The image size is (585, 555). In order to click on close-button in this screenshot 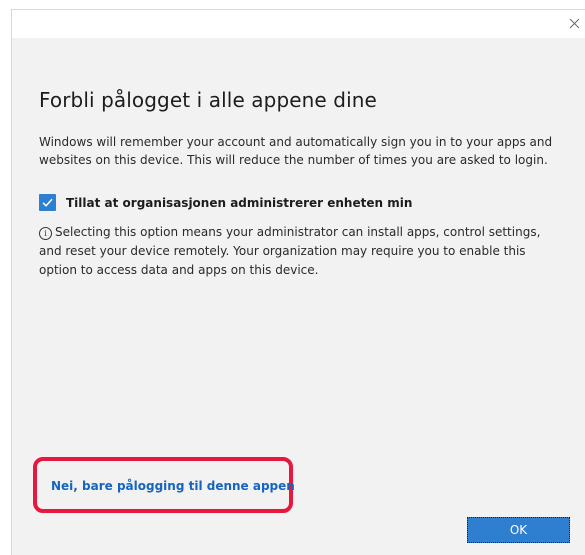, I will do `click(573, 23)`.